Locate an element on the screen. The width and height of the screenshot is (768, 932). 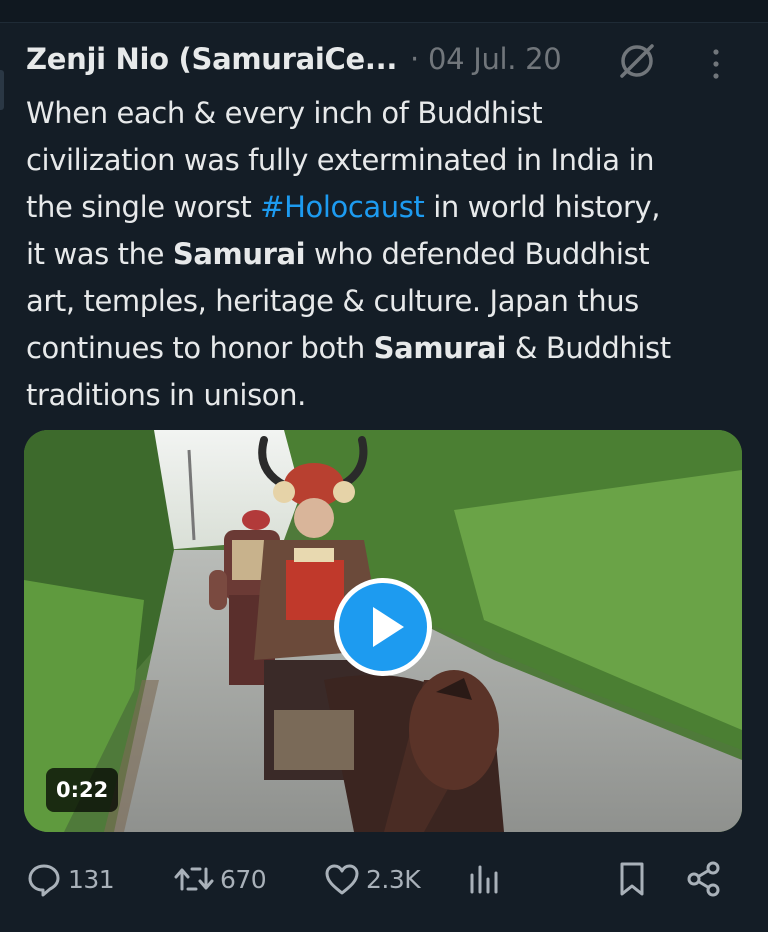
analytics-icon is located at coordinates (484, 879).